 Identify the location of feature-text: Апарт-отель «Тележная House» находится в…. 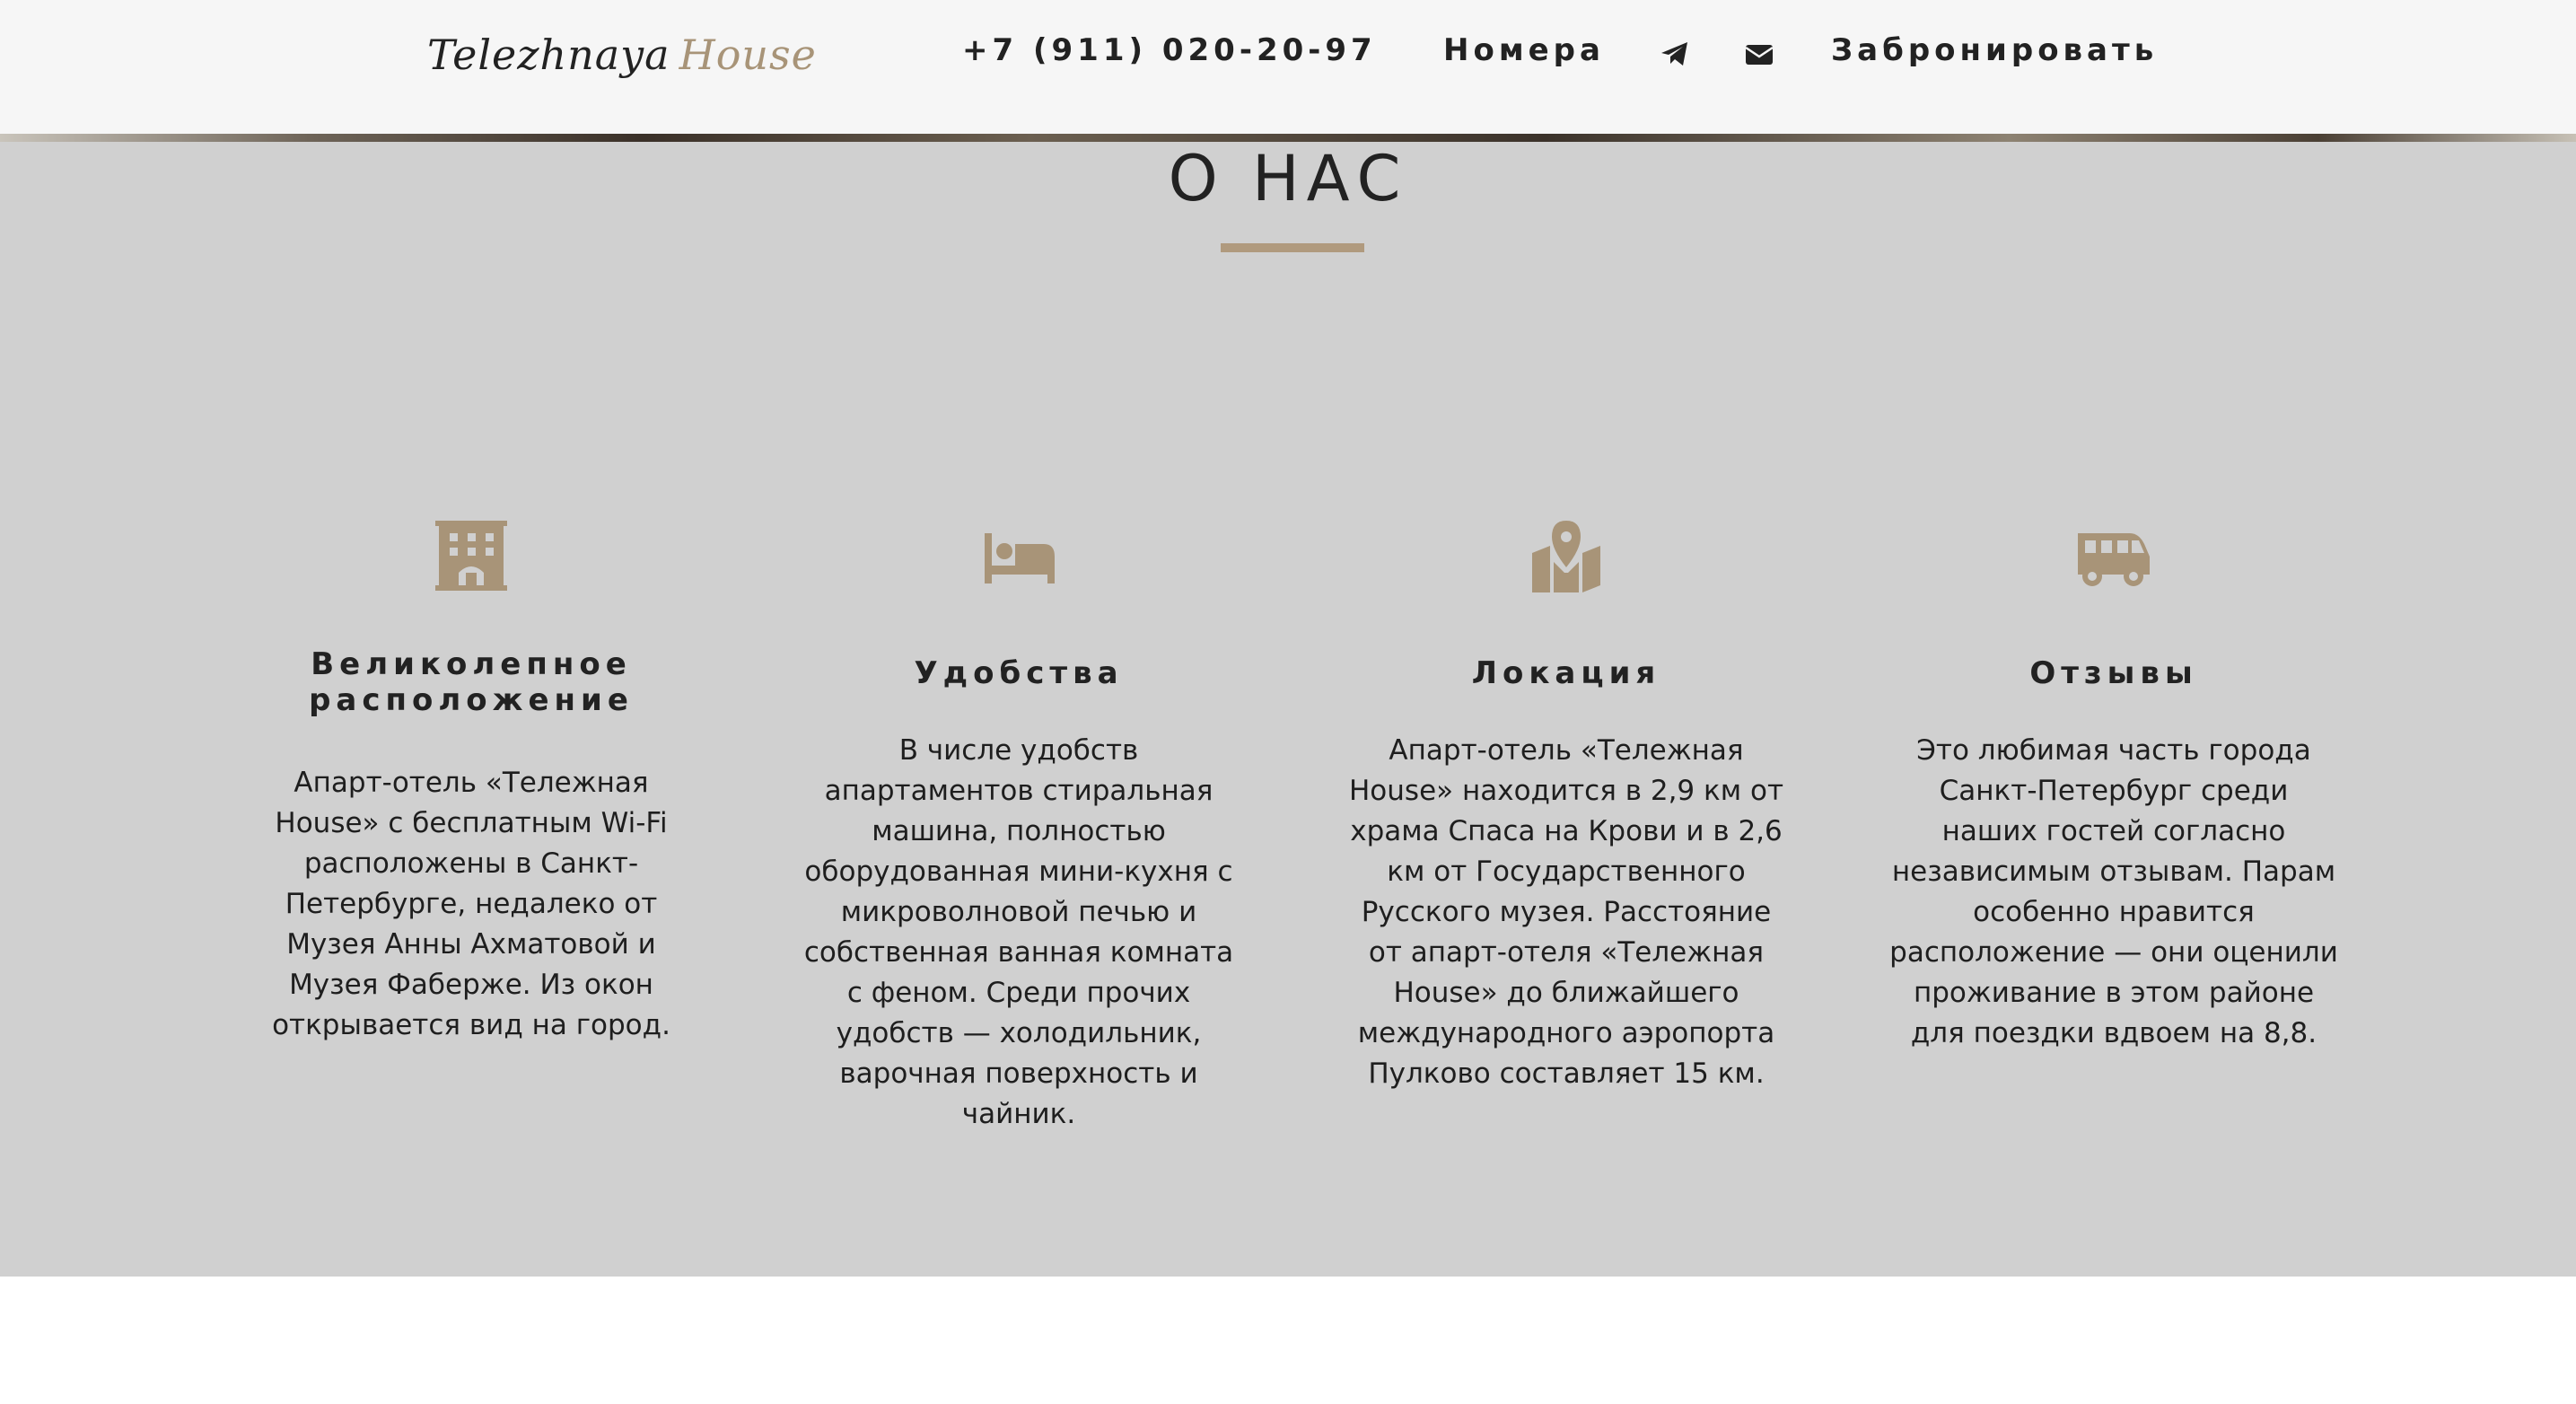
(1566, 912).